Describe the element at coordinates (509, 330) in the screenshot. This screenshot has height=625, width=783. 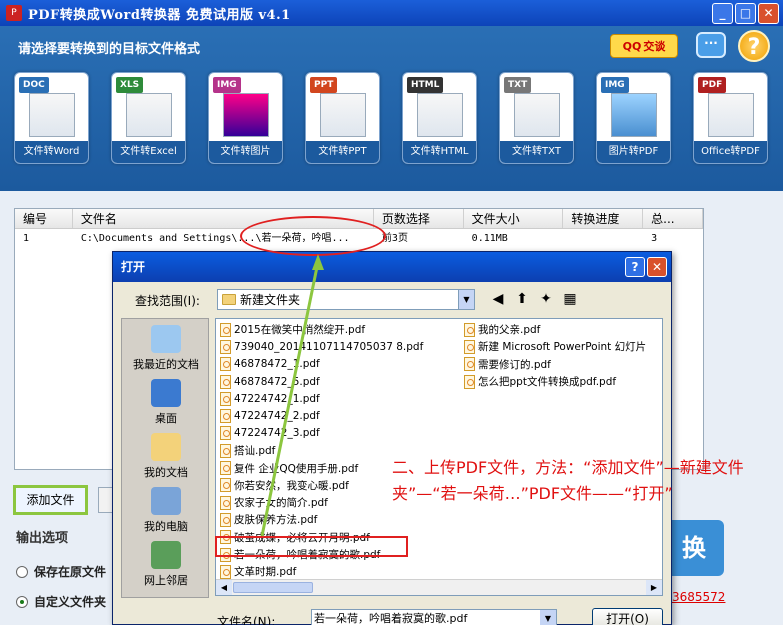
I see `file-name: 我的父亲.pdf` at that location.